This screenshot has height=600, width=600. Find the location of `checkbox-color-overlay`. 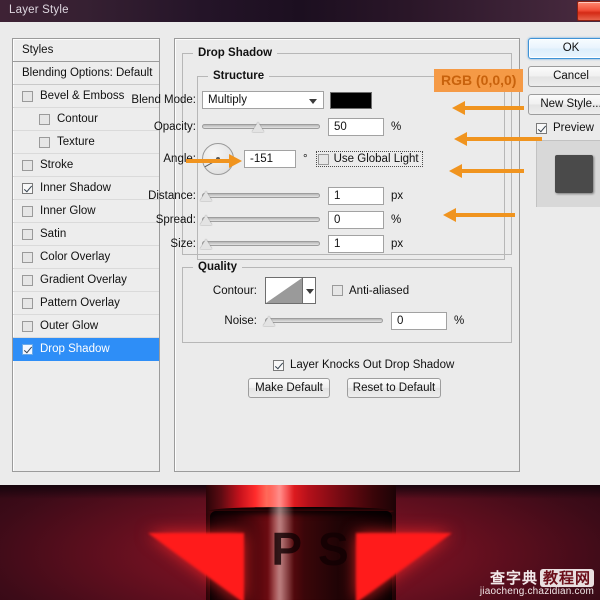

checkbox-color-overlay is located at coordinates (27, 257).